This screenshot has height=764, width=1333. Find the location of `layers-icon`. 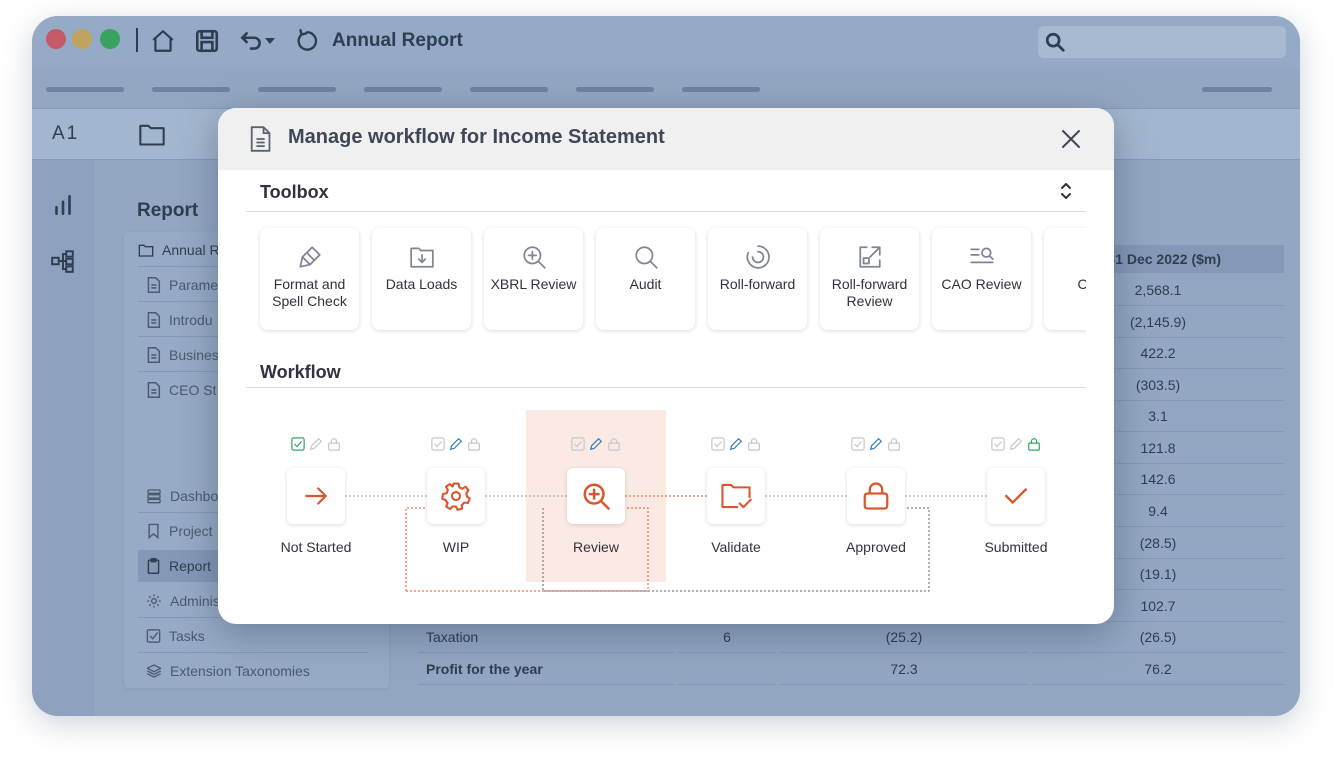

layers-icon is located at coordinates (154, 671).